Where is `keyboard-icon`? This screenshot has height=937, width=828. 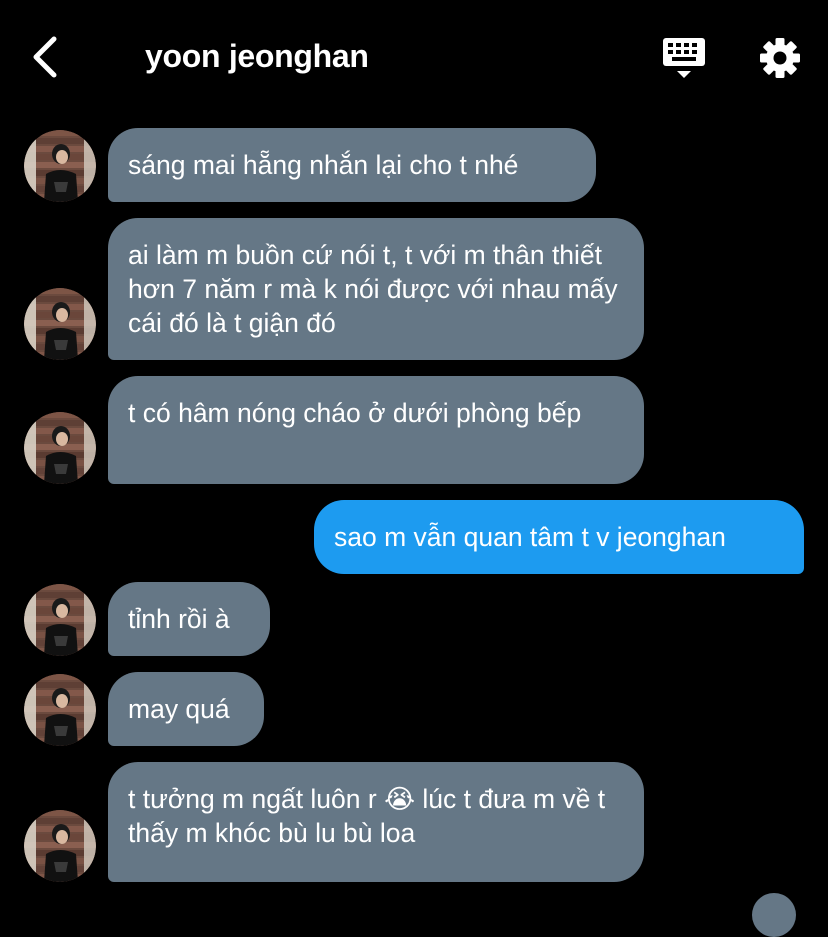 keyboard-icon is located at coordinates (684, 58).